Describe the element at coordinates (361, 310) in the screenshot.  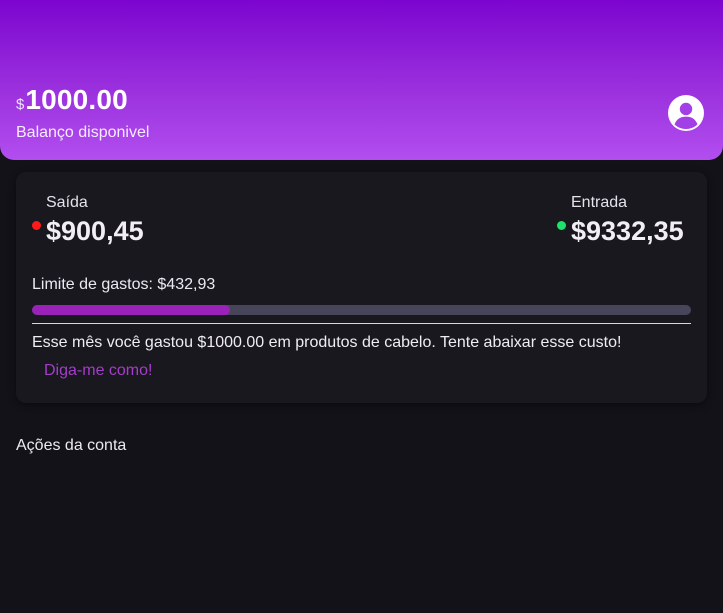
I see `spending-progress-bar` at that location.